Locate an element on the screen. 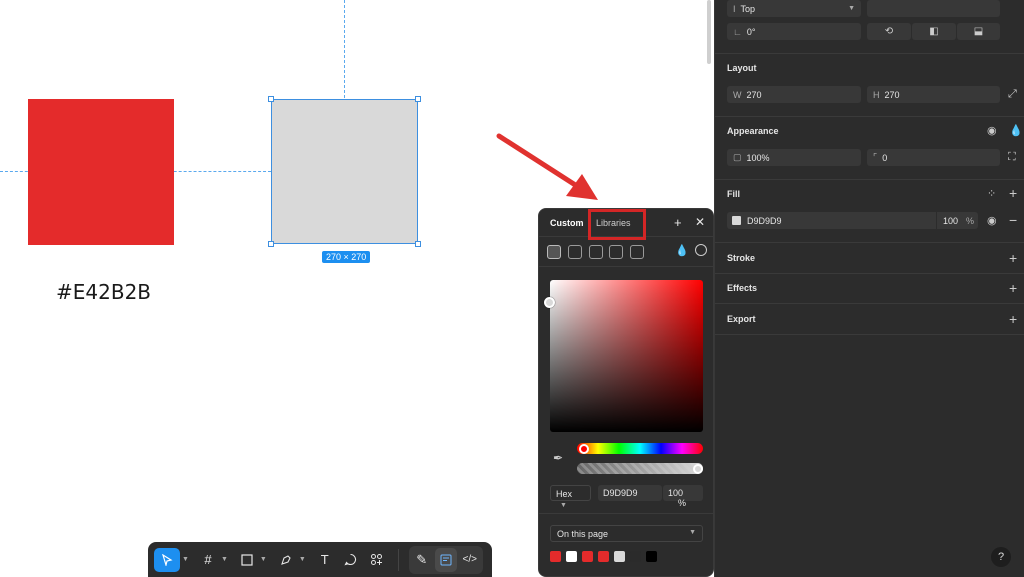 This screenshot has width=1024, height=577. hue-slider is located at coordinates (640, 448).